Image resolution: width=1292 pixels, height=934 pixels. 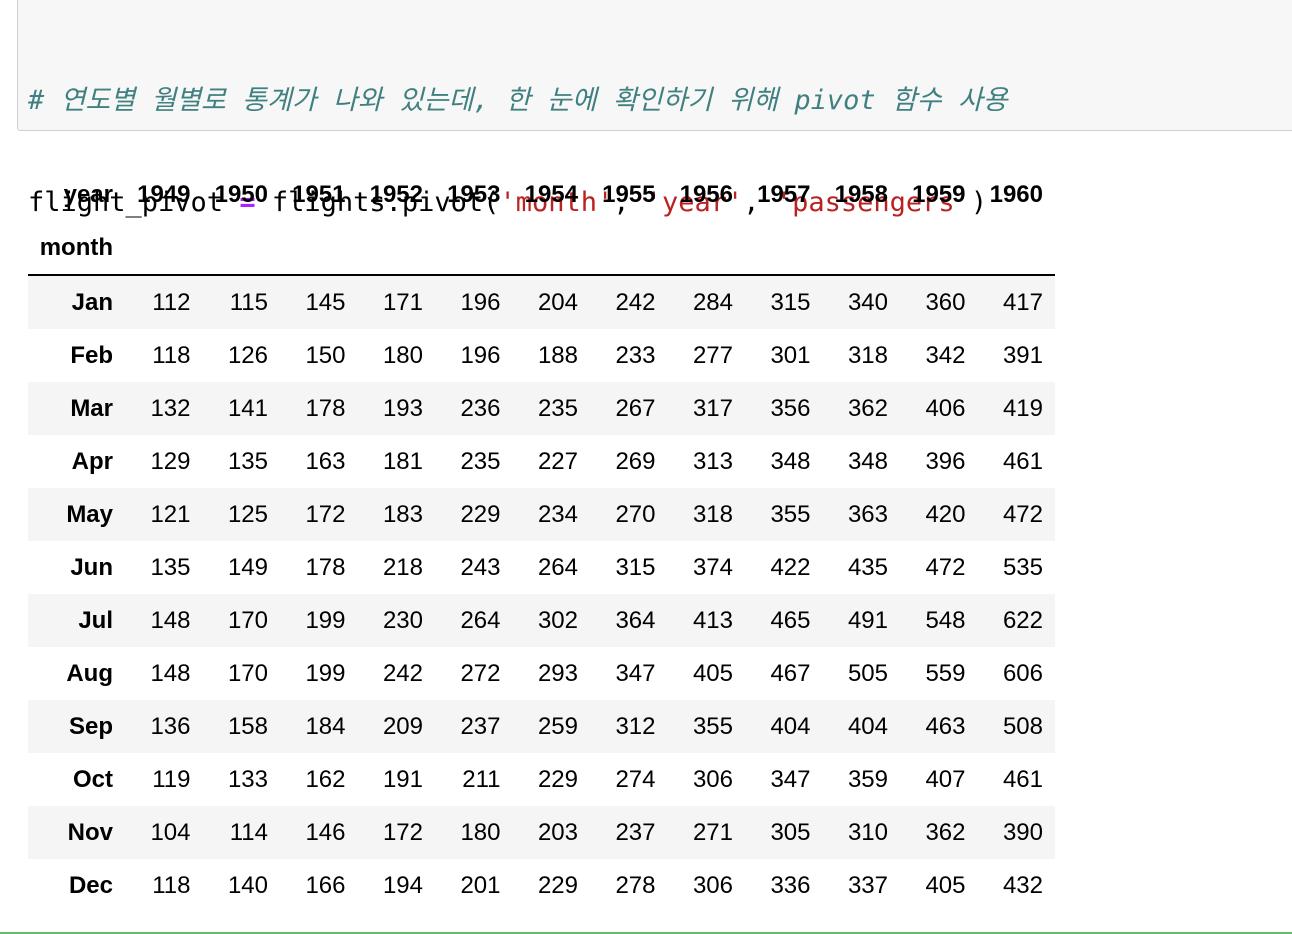 I want to click on table-cell: 302, so click(x=557, y=620).